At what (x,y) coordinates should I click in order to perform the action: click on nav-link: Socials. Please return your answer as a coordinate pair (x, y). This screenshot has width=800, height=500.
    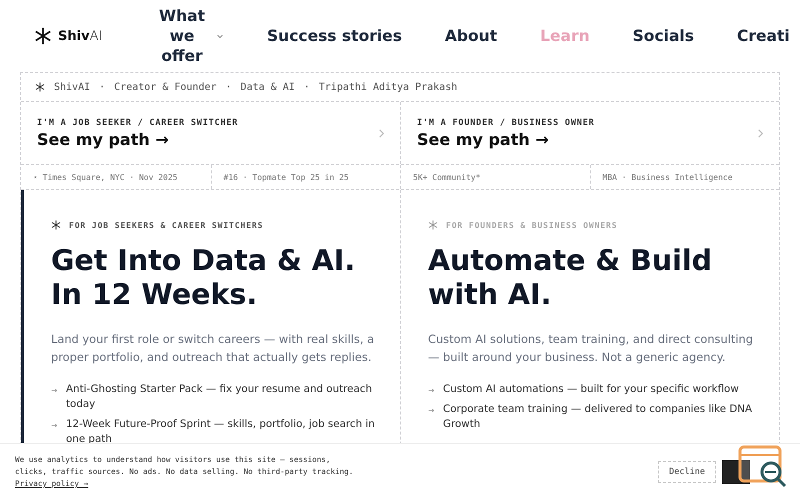
    Looking at the image, I should click on (663, 36).